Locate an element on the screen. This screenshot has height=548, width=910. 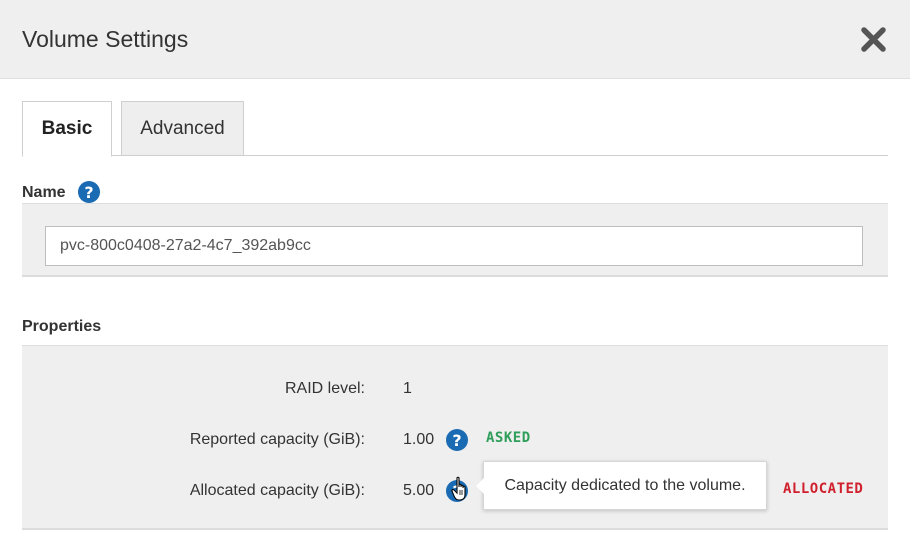
help-tooltip: Capacity dedicated to the volume. is located at coordinates (621, 485).